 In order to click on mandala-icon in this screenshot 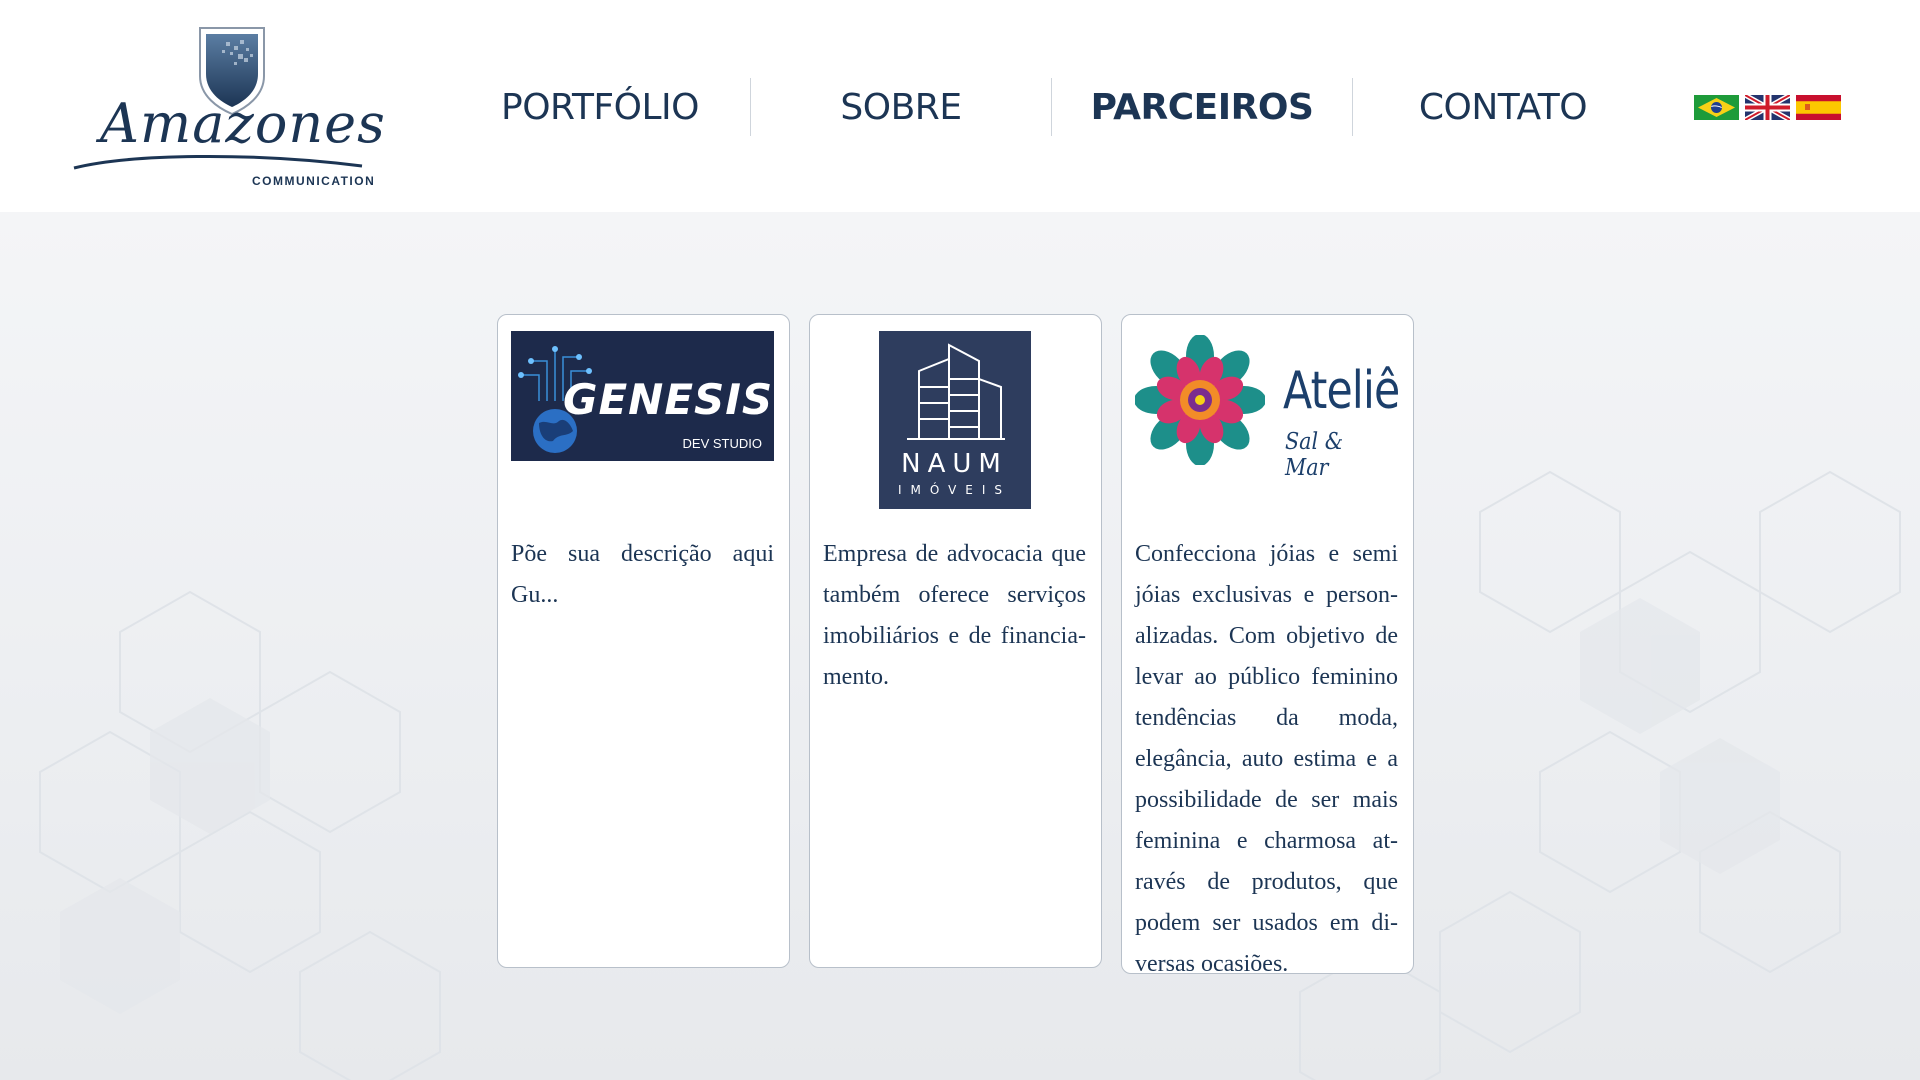, I will do `click(1200, 400)`.